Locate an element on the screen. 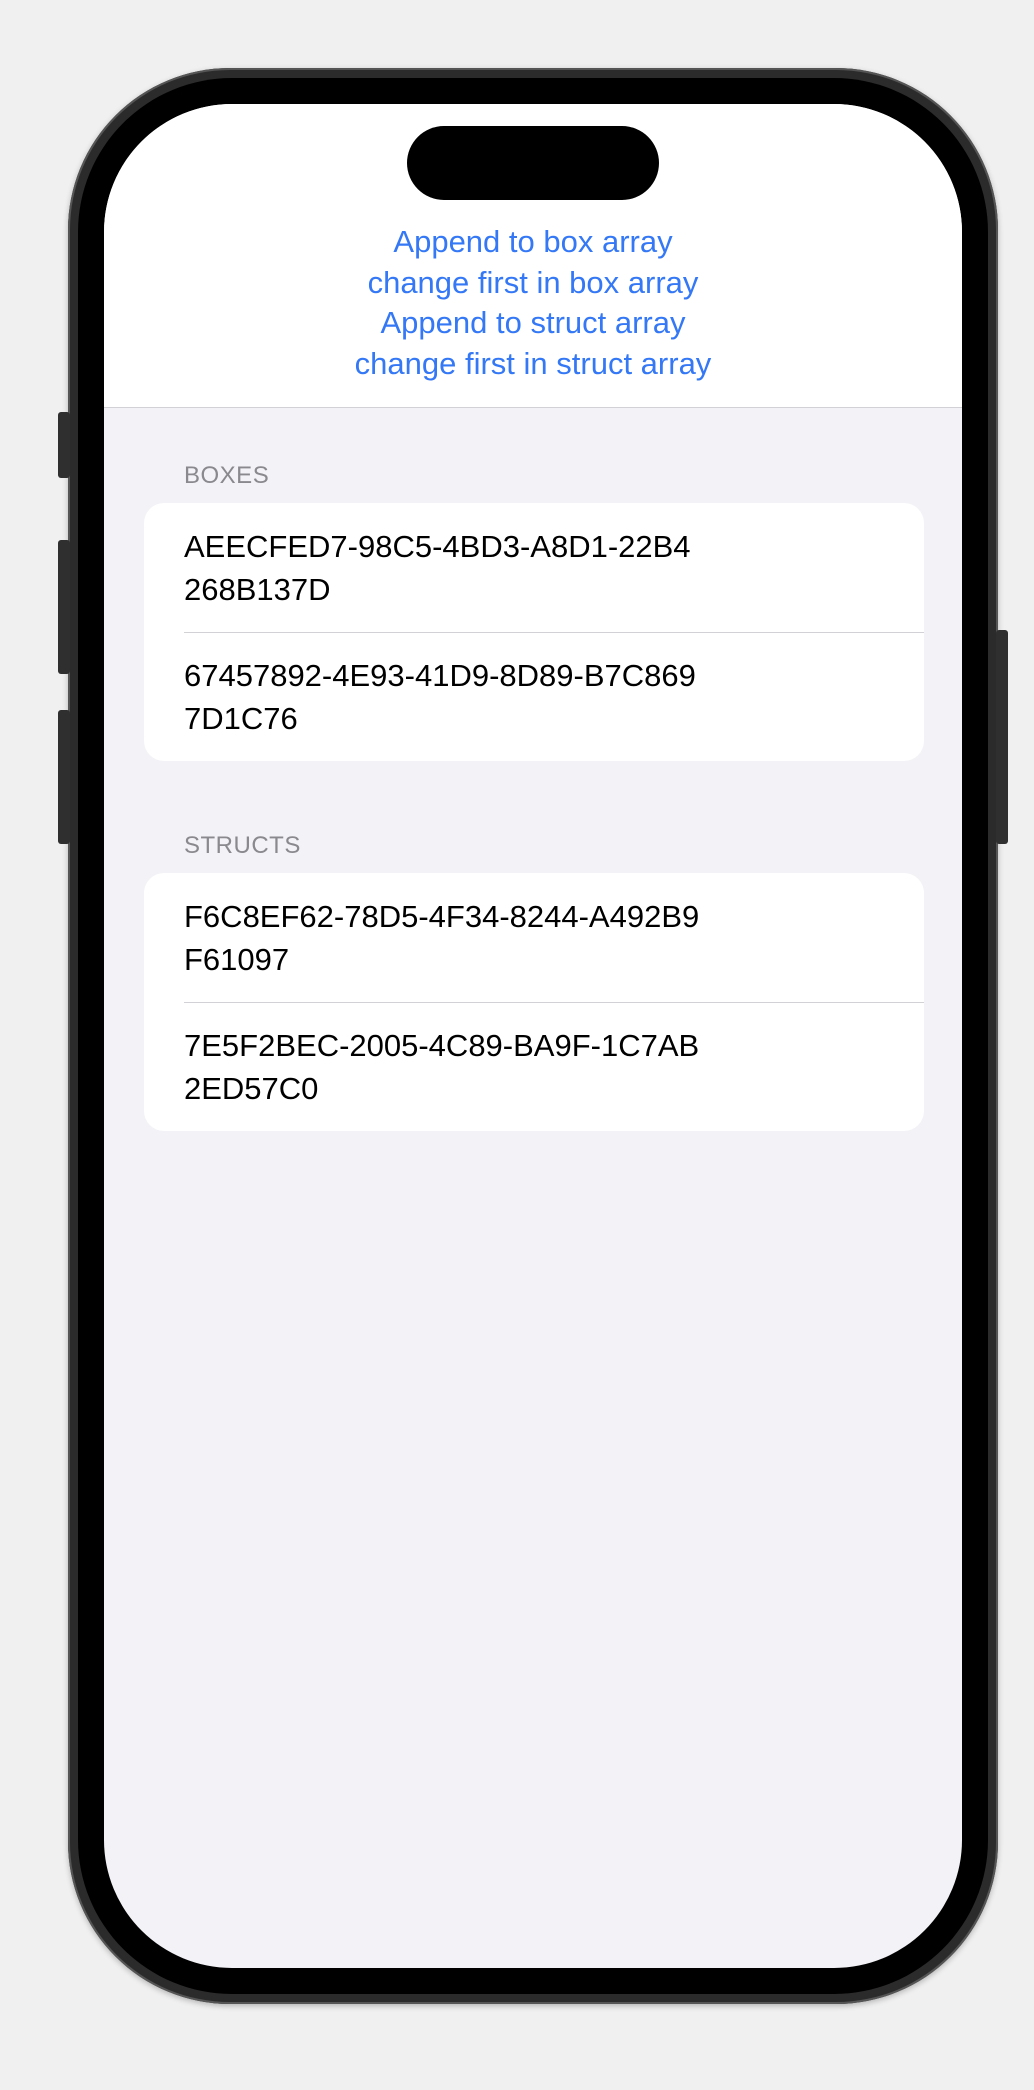 This screenshot has width=1034, height=2090. volume-down-button is located at coordinates (64, 777).